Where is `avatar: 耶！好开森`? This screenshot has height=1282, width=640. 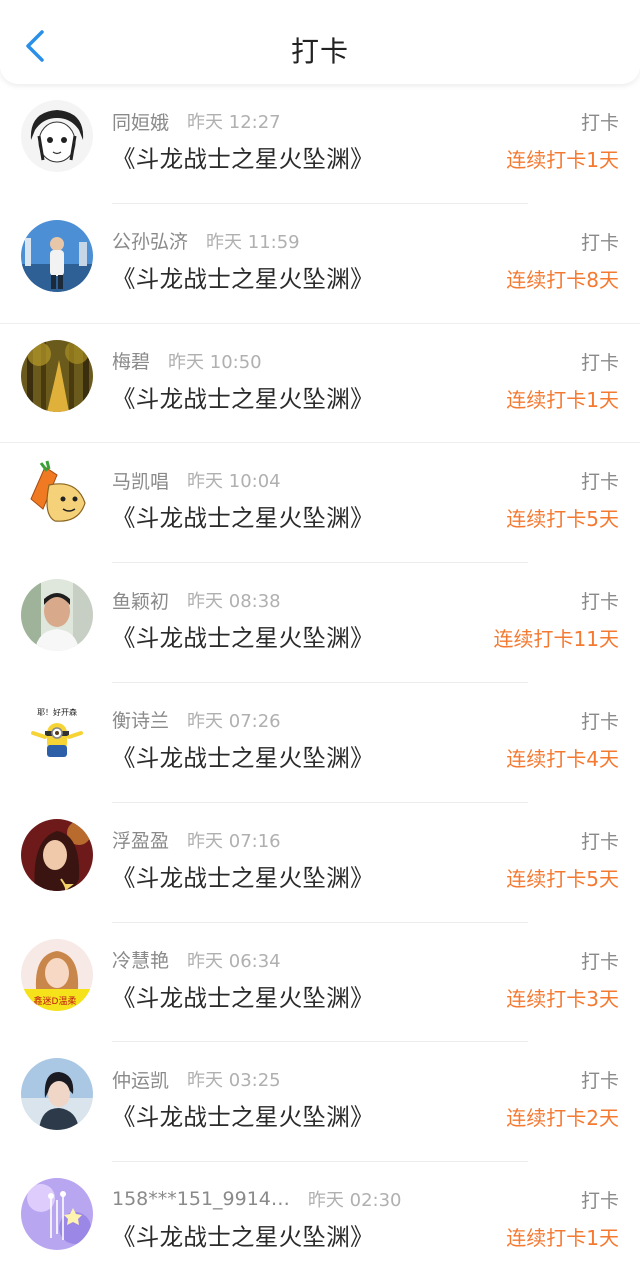
avatar: 耶！好开森 is located at coordinates (57, 734).